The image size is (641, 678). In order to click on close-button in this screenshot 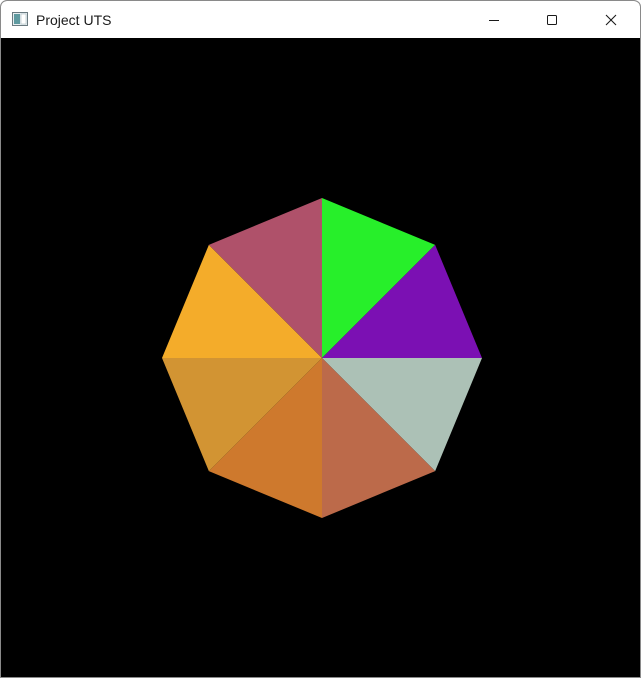, I will do `click(611, 19)`.